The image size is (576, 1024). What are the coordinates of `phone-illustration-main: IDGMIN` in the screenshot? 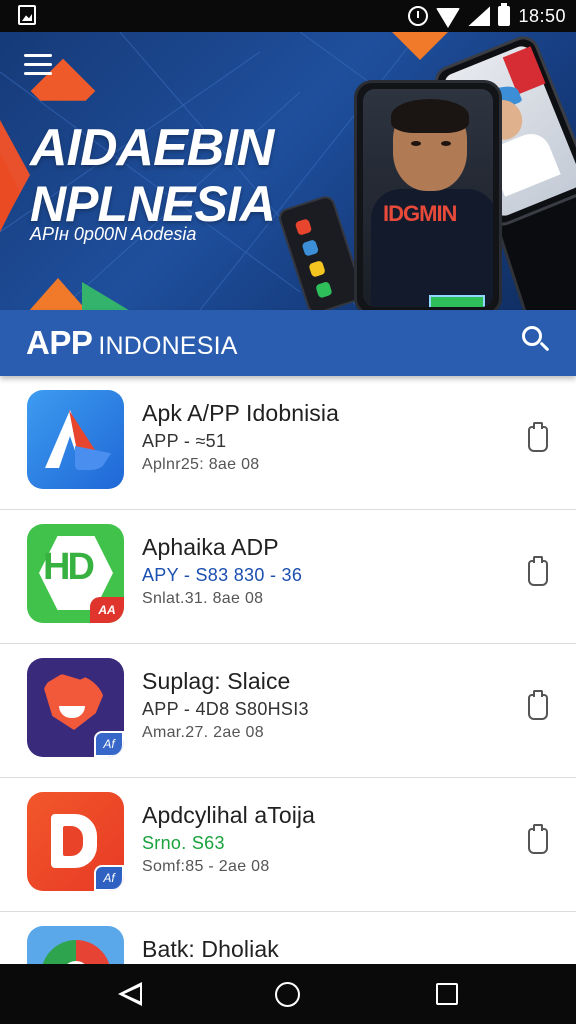 It's located at (428, 195).